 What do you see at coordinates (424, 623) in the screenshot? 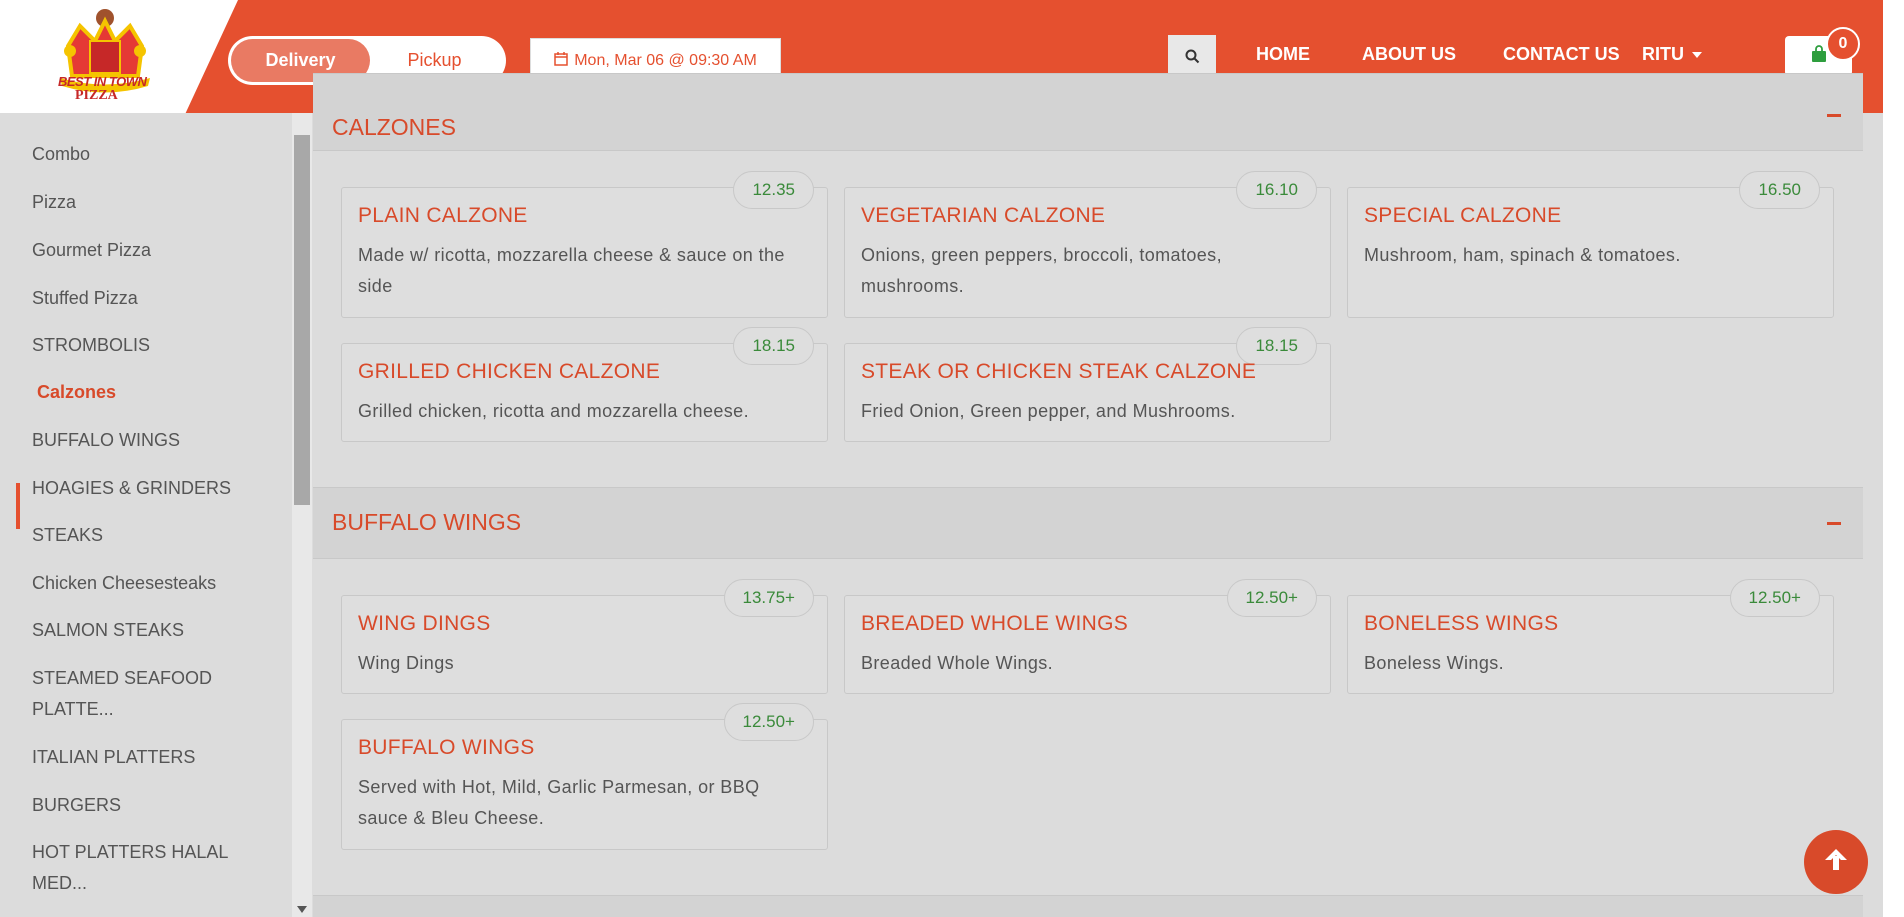
I see `item-name: WING DINGS` at bounding box center [424, 623].